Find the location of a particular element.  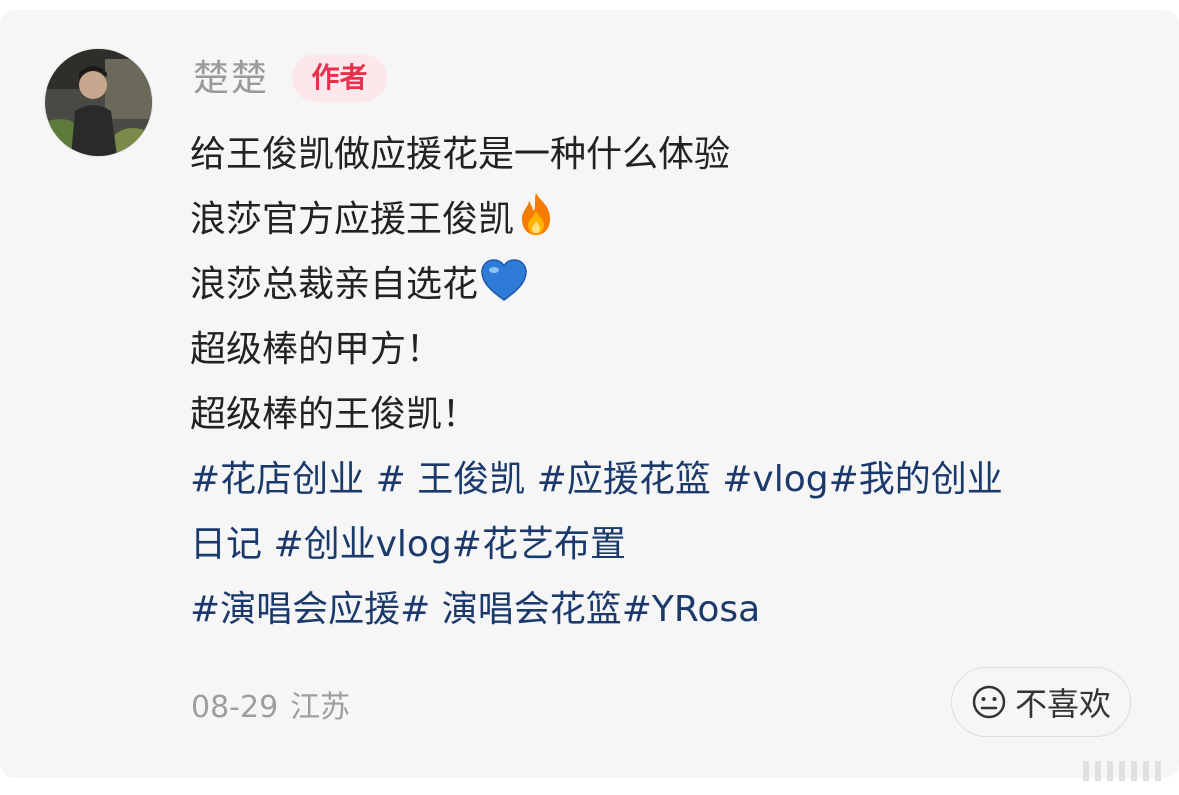

hashtag-line-2: 日记 #创业vlog#花艺布置 is located at coordinates (670, 544).